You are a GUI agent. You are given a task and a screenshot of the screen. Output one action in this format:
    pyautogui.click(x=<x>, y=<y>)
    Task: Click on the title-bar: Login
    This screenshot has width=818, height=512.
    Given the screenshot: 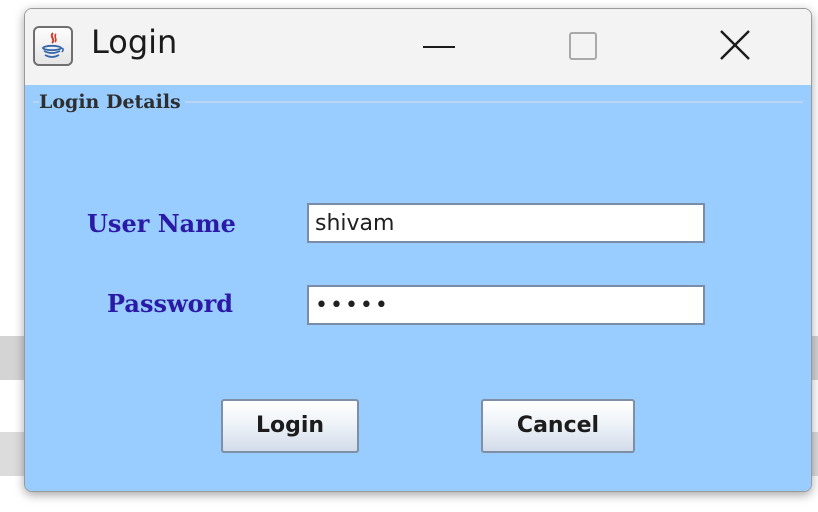 What is the action you would take?
    pyautogui.click(x=418, y=47)
    